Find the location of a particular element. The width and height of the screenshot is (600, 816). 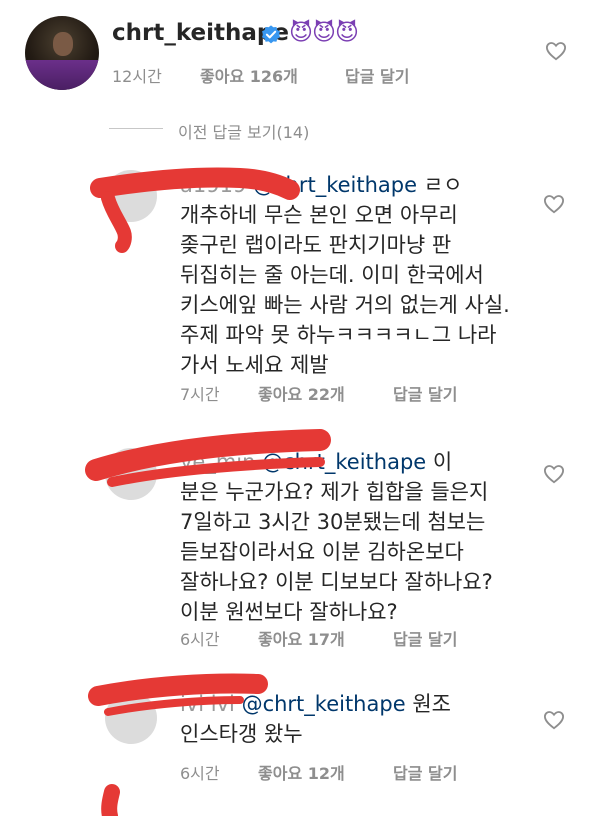

reply-username-partial: ye_min is located at coordinates (217, 462).